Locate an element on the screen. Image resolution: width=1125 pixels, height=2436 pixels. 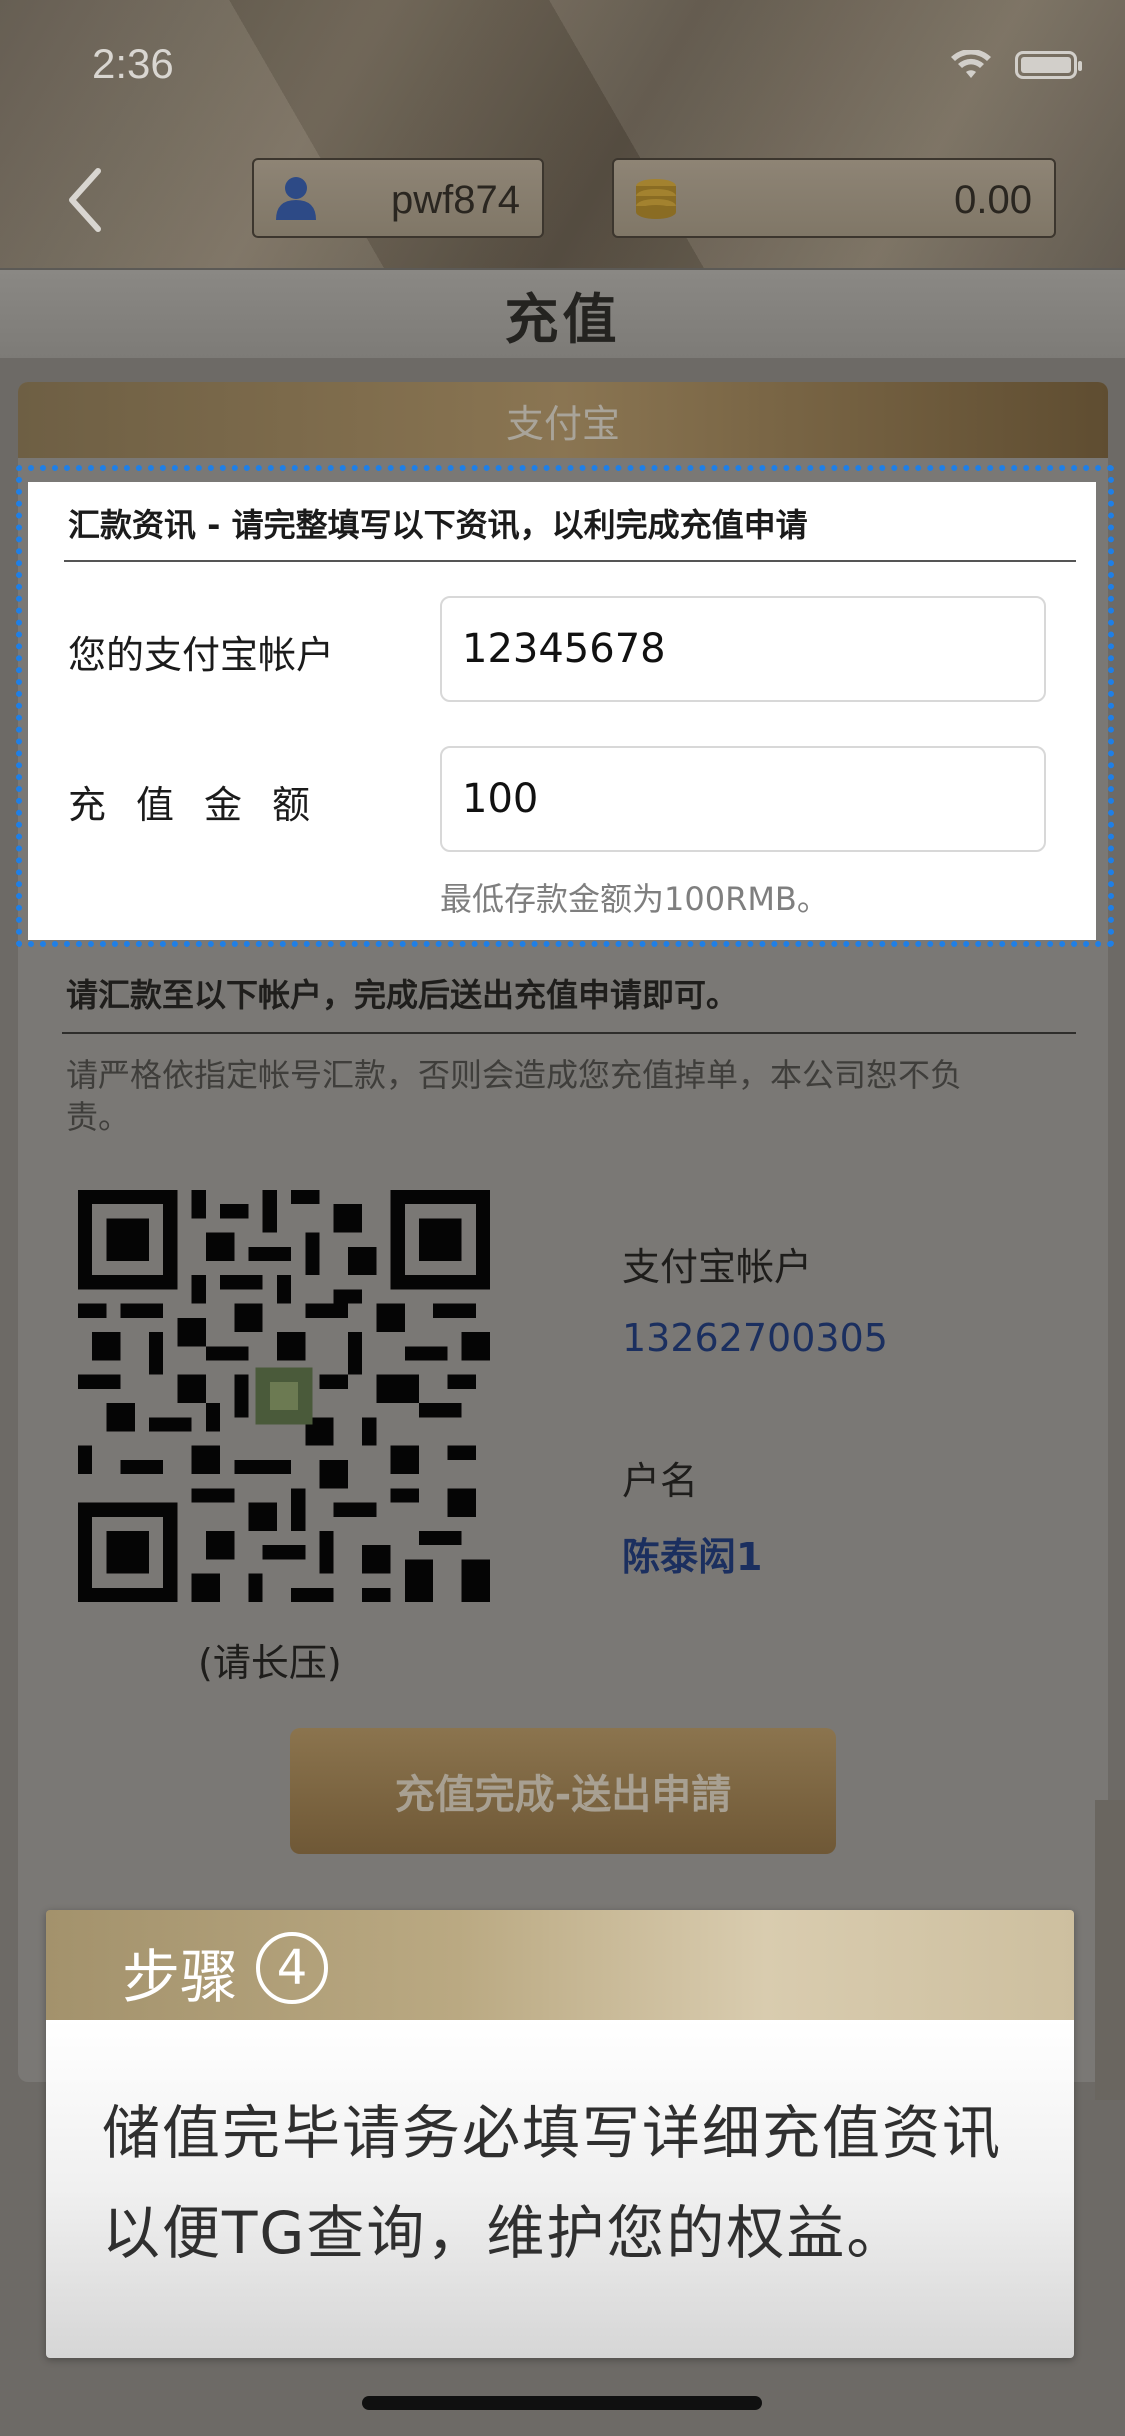
balance-text: 0.00 is located at coordinates (993, 200).